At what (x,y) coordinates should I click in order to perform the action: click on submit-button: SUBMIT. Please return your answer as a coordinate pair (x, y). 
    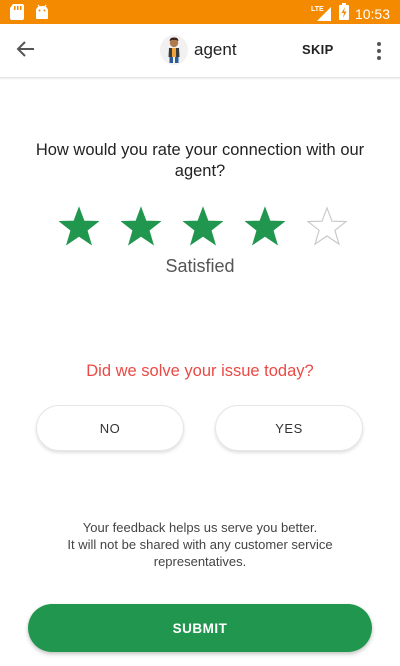
    Looking at the image, I should click on (200, 628).